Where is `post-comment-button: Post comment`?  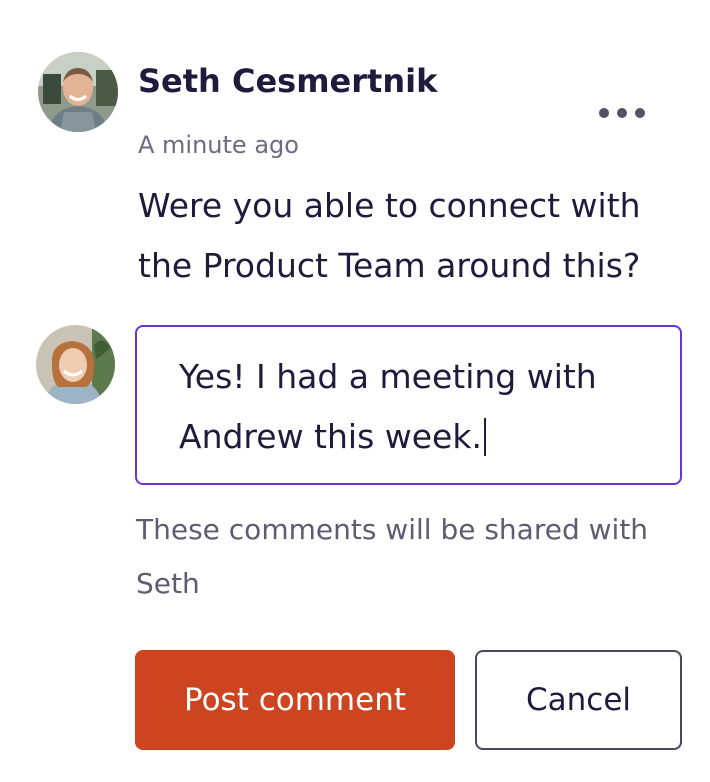
post-comment-button: Post comment is located at coordinates (295, 700).